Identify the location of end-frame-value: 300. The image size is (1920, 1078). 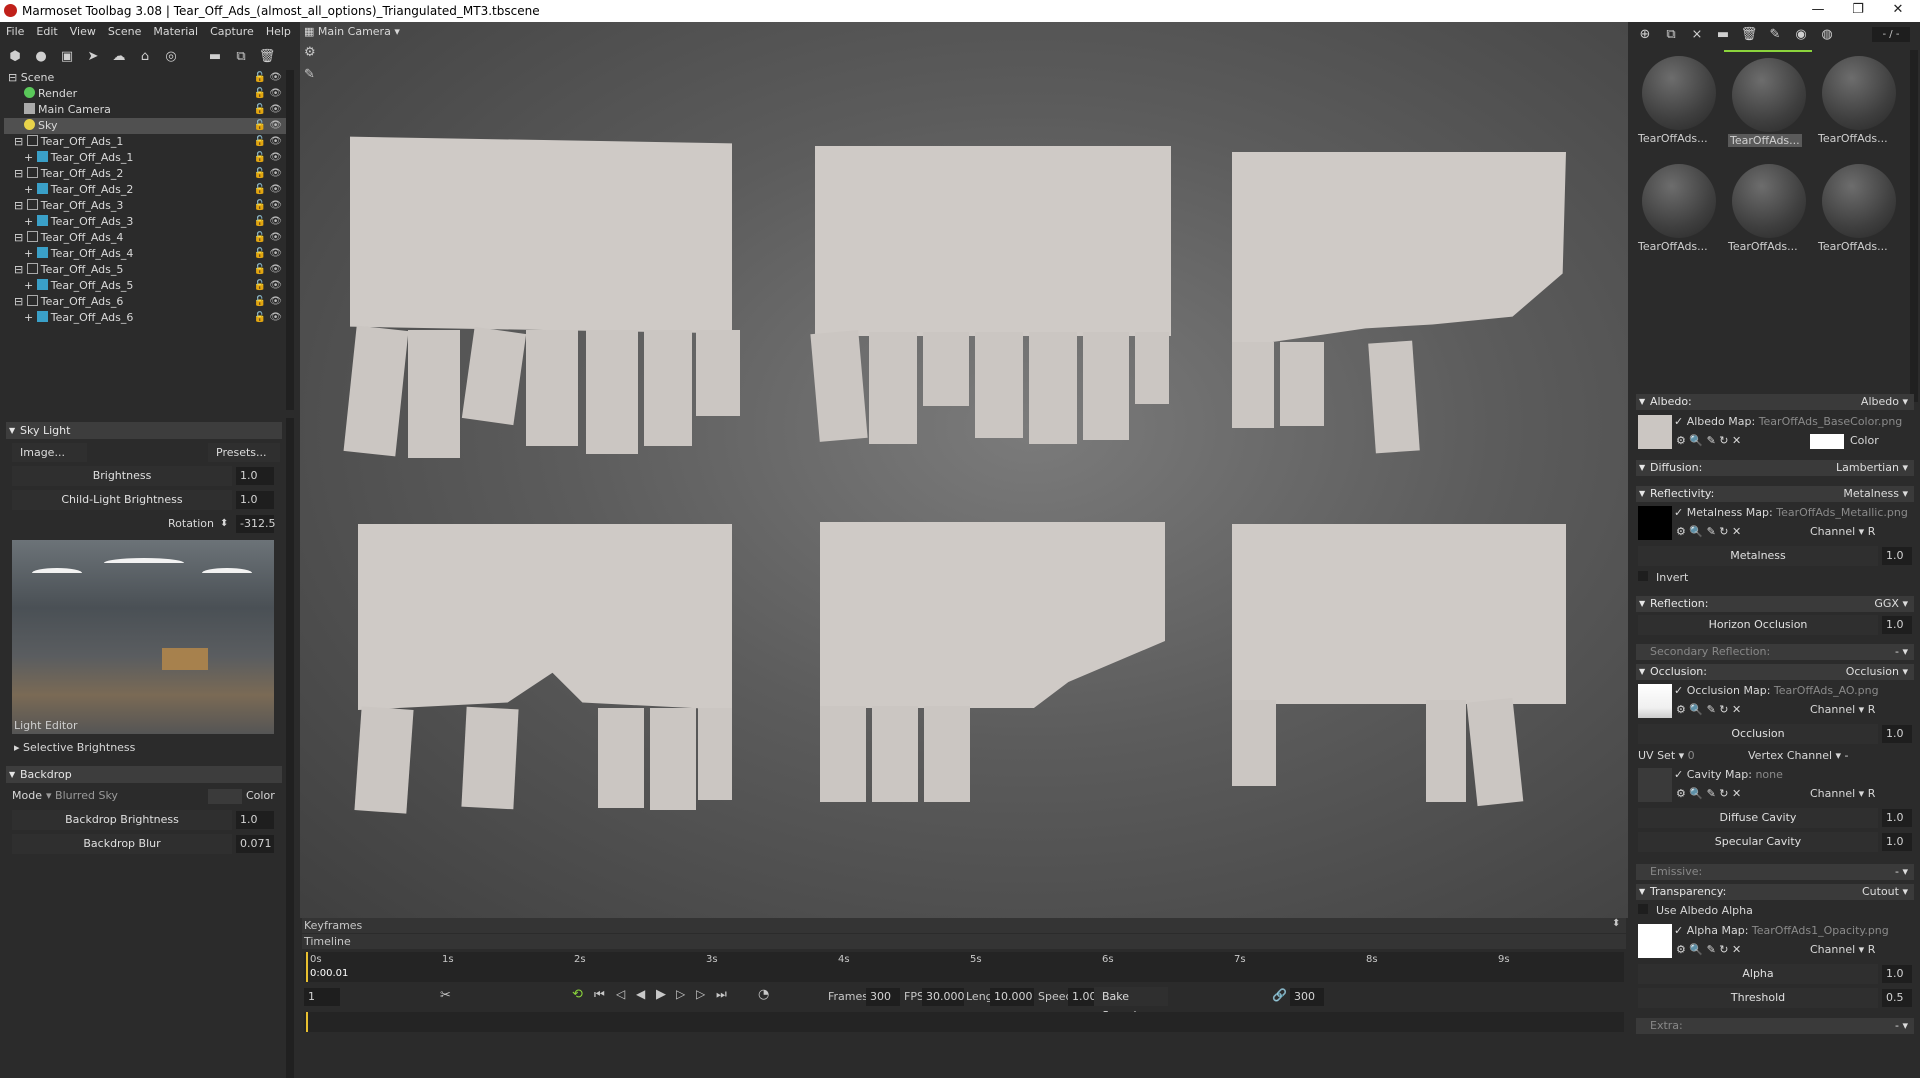
(1307, 997).